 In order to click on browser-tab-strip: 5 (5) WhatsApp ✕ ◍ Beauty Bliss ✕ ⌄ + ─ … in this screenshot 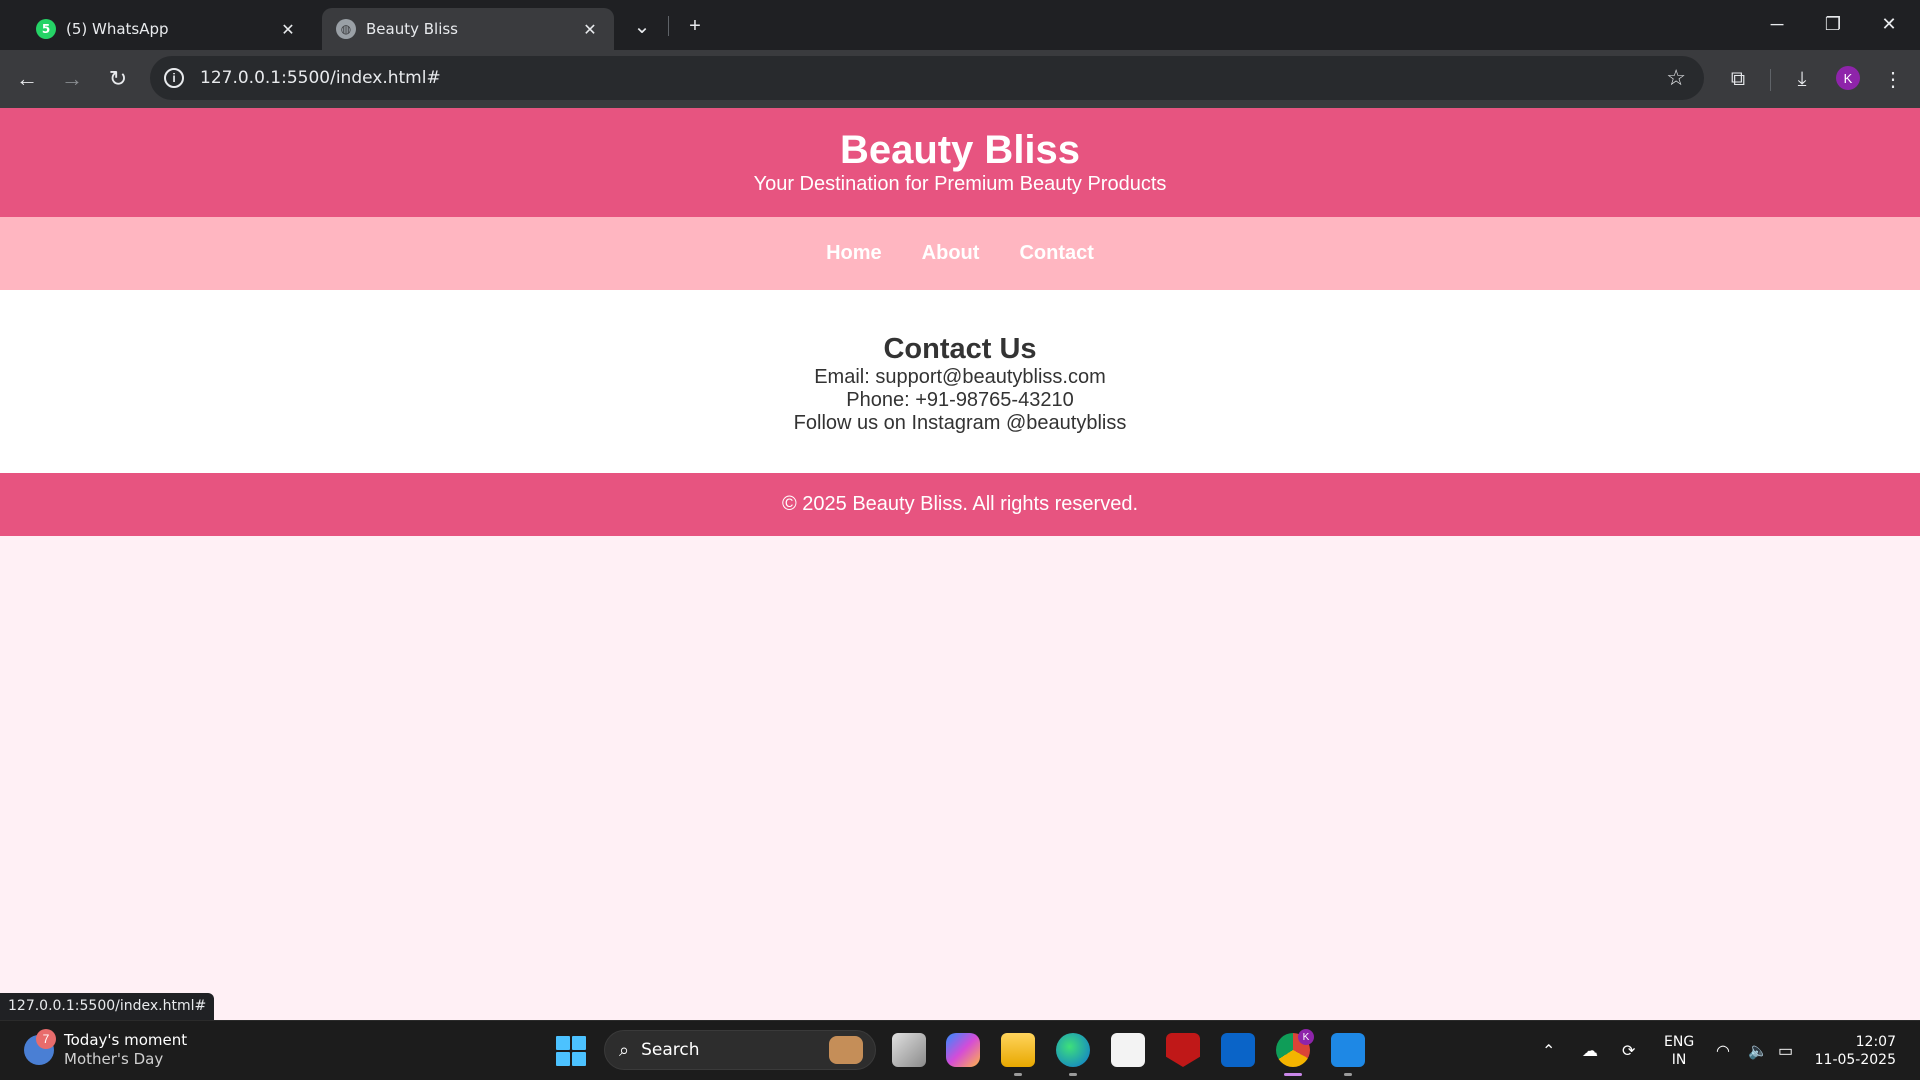, I will do `click(960, 25)`.